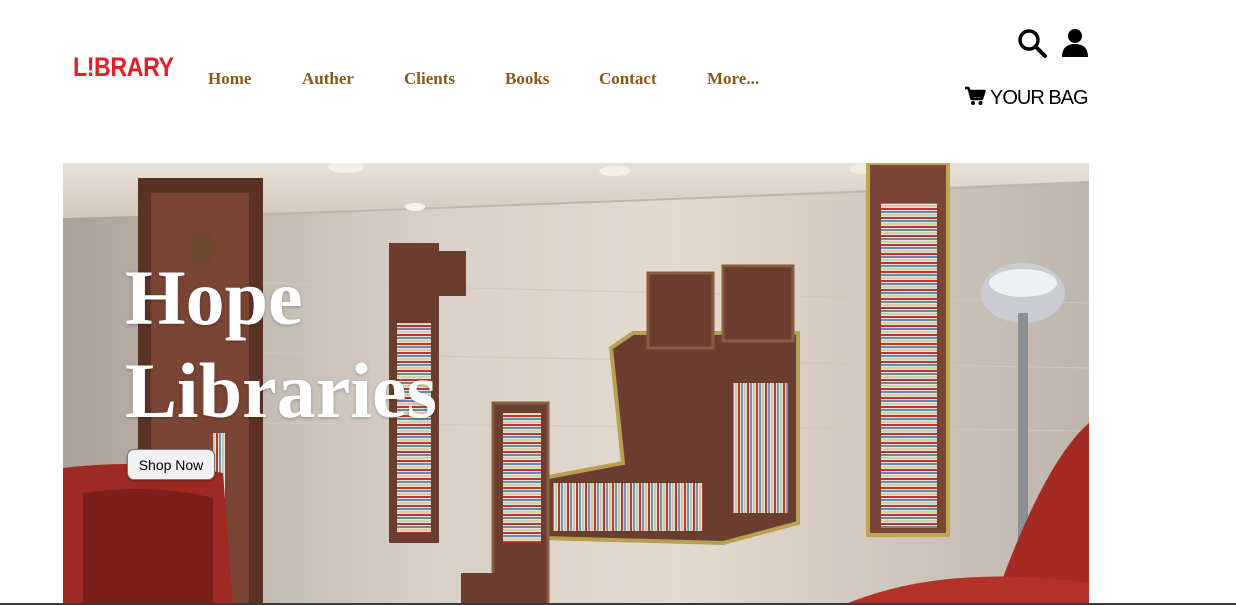  Describe the element at coordinates (281, 390) in the screenshot. I see `hero-title-line2: Libraries` at that location.